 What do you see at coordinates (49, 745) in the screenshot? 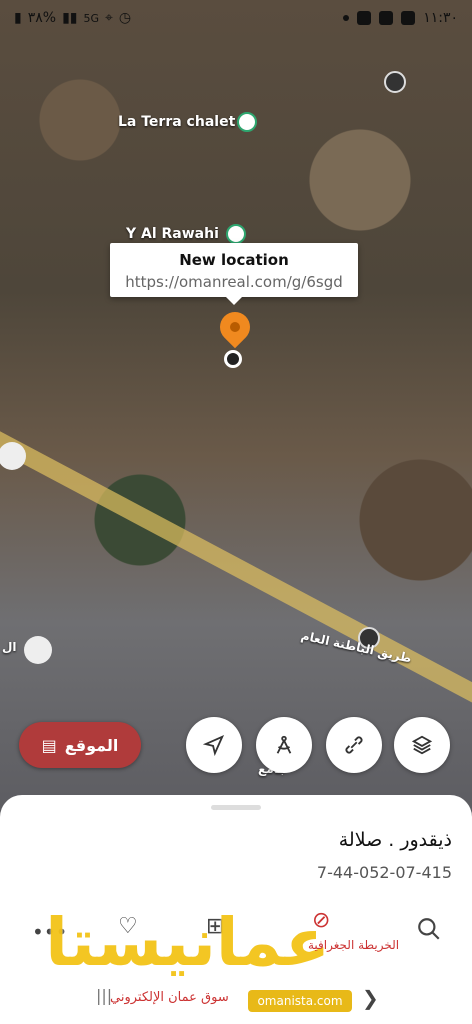
I see `document-icon: ▤` at bounding box center [49, 745].